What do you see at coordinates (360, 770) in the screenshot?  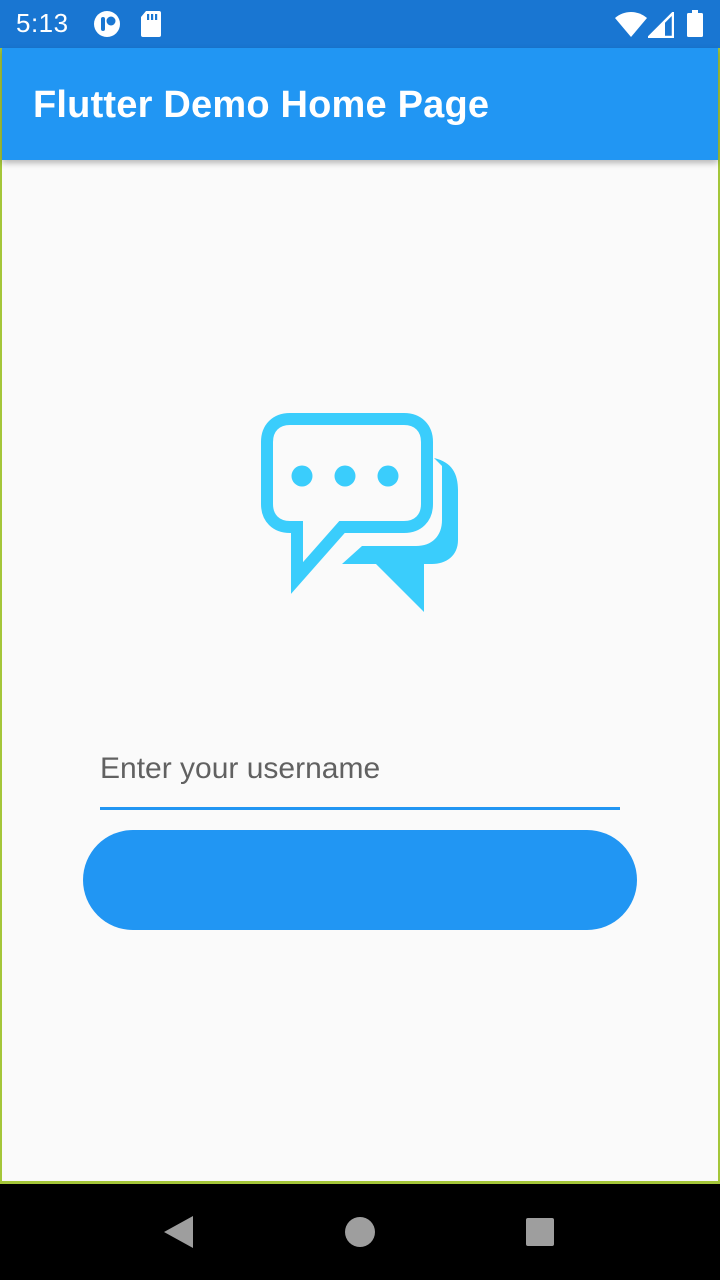 I see `username-input` at bounding box center [360, 770].